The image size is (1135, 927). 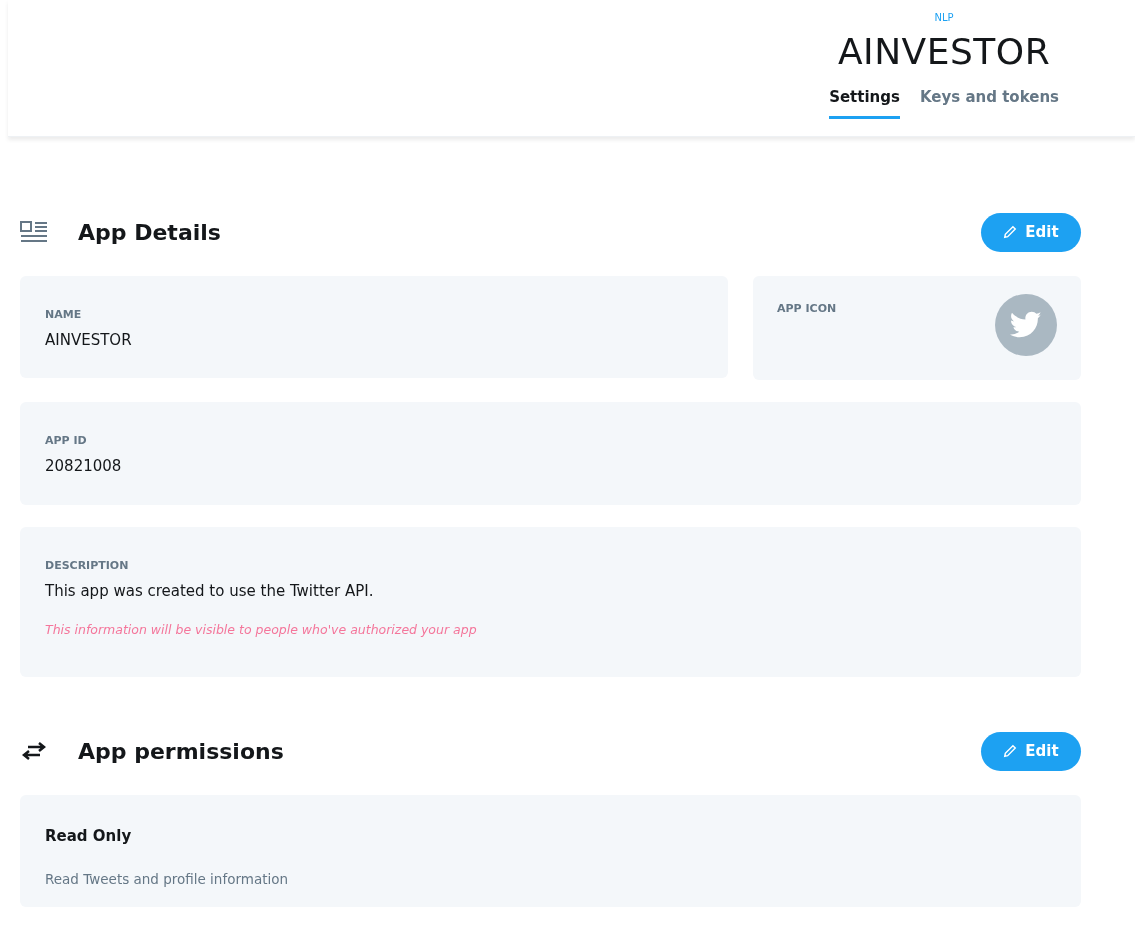 What do you see at coordinates (989, 99) in the screenshot?
I see `tab: Keys and tokens` at bounding box center [989, 99].